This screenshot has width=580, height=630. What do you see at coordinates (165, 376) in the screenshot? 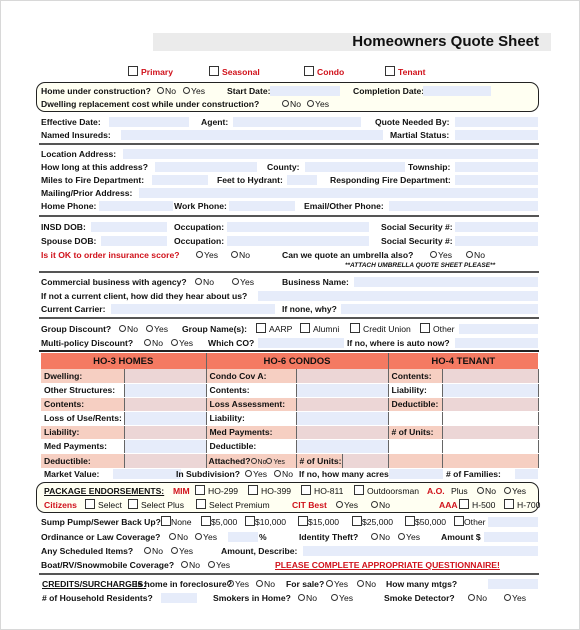
I see `ho3-dwelling-field` at bounding box center [165, 376].